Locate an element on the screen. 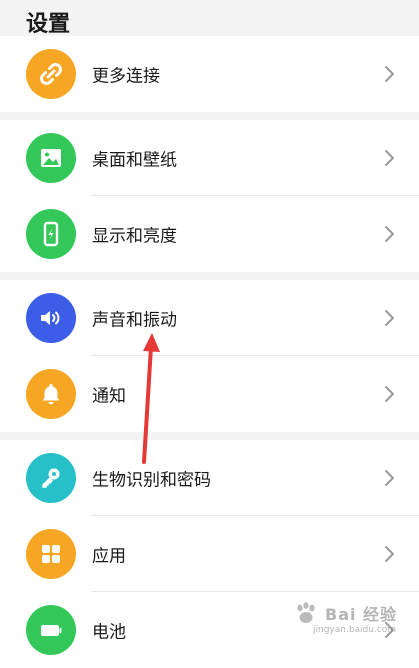  phone-brightness-icon is located at coordinates (51, 234).